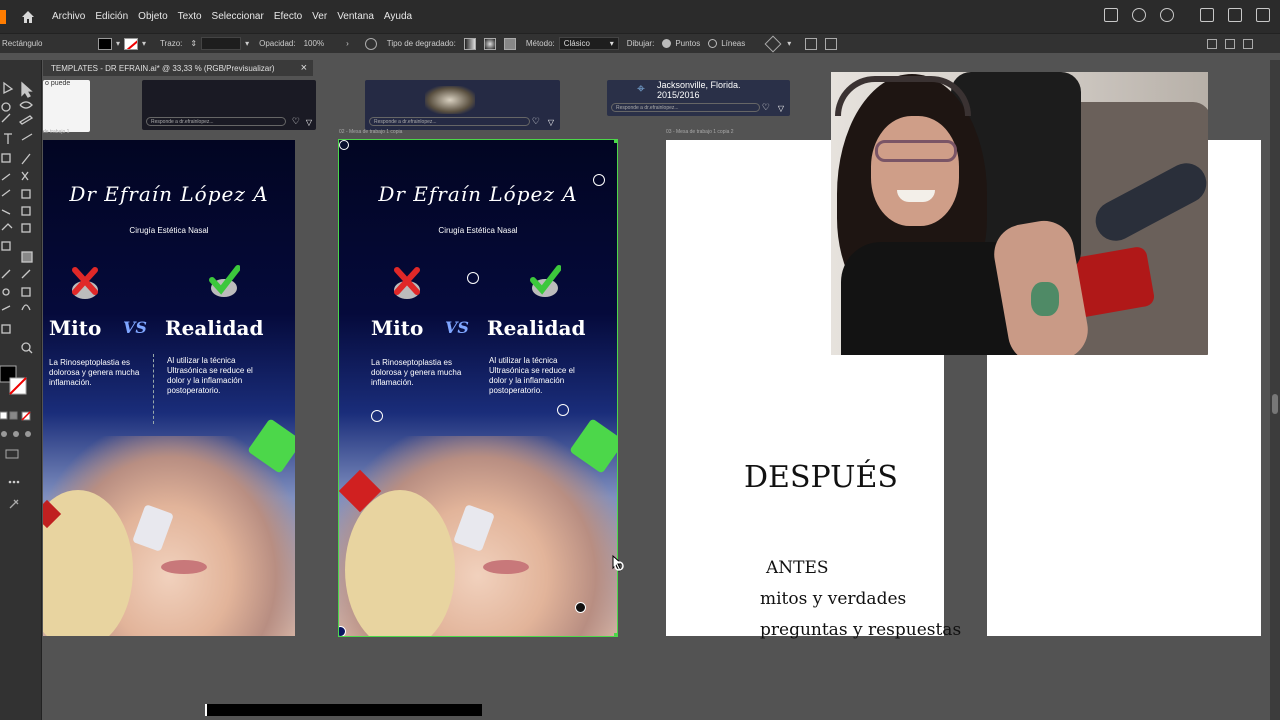 The height and width of the screenshot is (720, 1280). Describe the element at coordinates (17, 295) in the screenshot. I see `tools-icons` at that location.